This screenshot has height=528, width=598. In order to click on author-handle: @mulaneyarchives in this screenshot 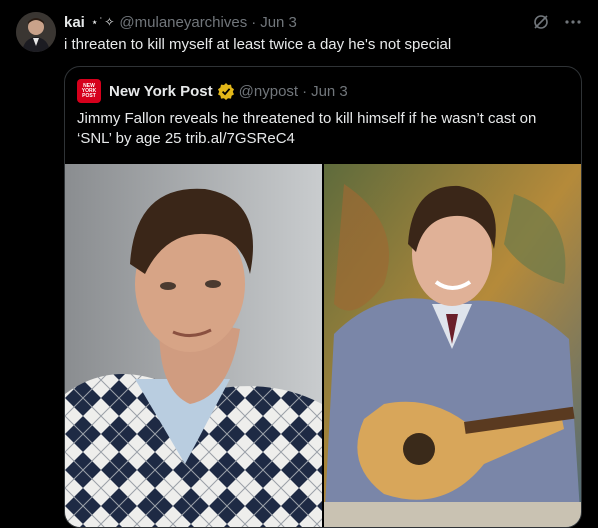, I will do `click(183, 22)`.